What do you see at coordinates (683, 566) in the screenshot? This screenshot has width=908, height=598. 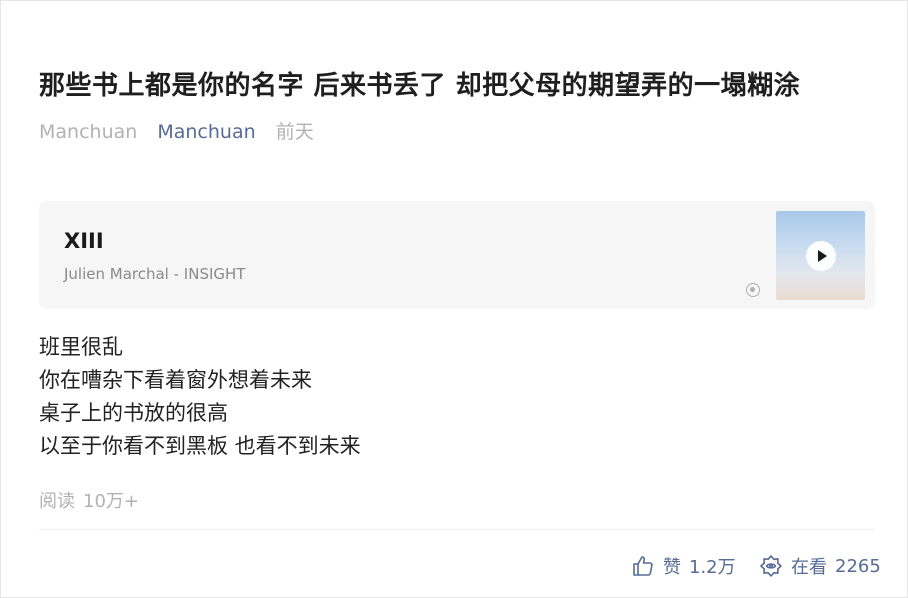 I see `like-button: 赞 1.2万` at bounding box center [683, 566].